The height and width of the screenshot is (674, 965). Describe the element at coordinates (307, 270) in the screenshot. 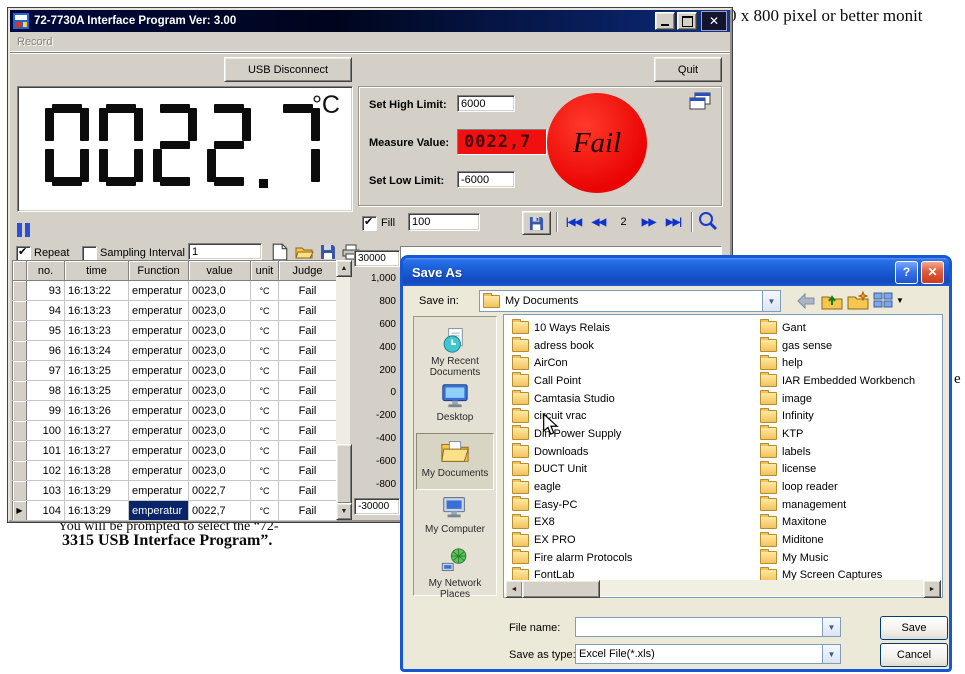

I see `col-header-judge: Judge` at that location.